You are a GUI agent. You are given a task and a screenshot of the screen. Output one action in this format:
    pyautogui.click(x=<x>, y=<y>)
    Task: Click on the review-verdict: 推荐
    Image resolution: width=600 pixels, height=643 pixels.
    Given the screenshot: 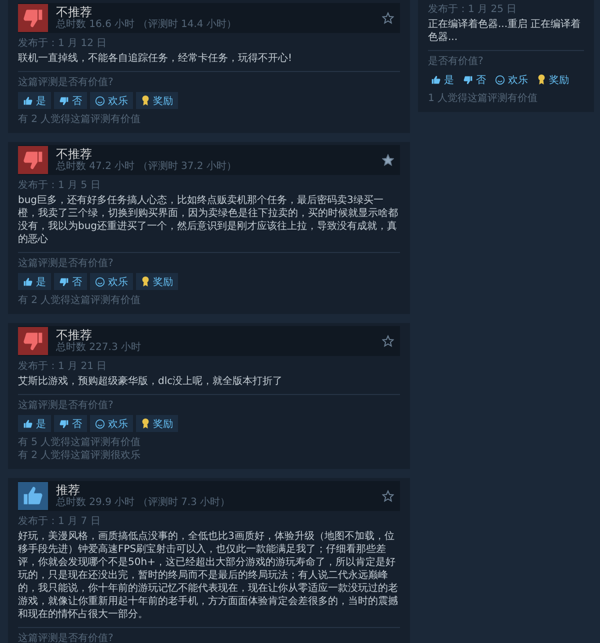 What is the action you would take?
    pyautogui.click(x=68, y=490)
    